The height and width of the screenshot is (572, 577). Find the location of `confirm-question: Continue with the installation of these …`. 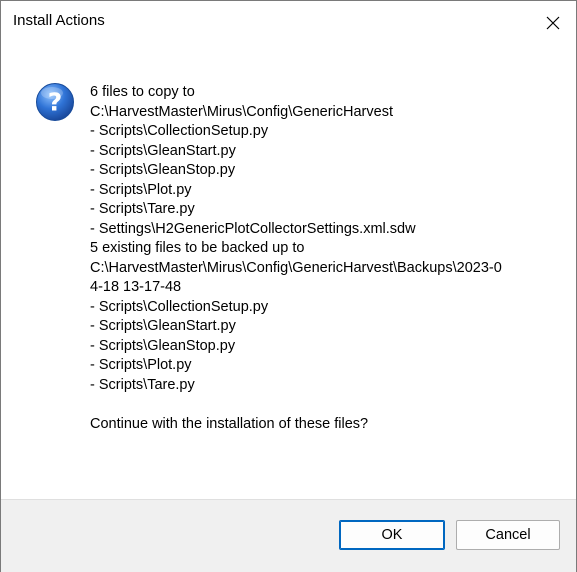

confirm-question: Continue with the installation of these … is located at coordinates (229, 423).